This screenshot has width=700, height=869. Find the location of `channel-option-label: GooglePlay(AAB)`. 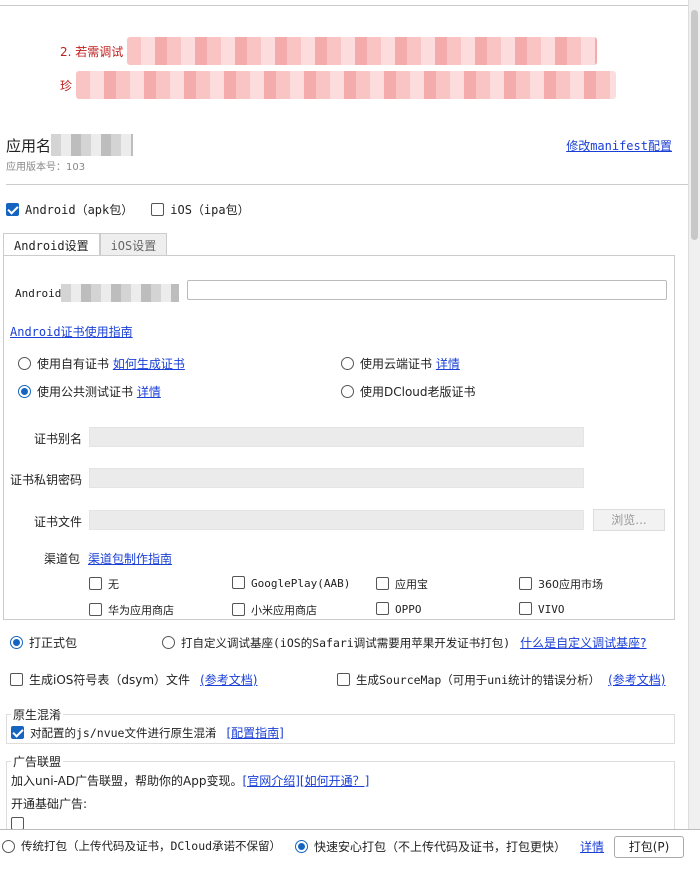

channel-option-label: GooglePlay(AAB) is located at coordinates (301, 583).